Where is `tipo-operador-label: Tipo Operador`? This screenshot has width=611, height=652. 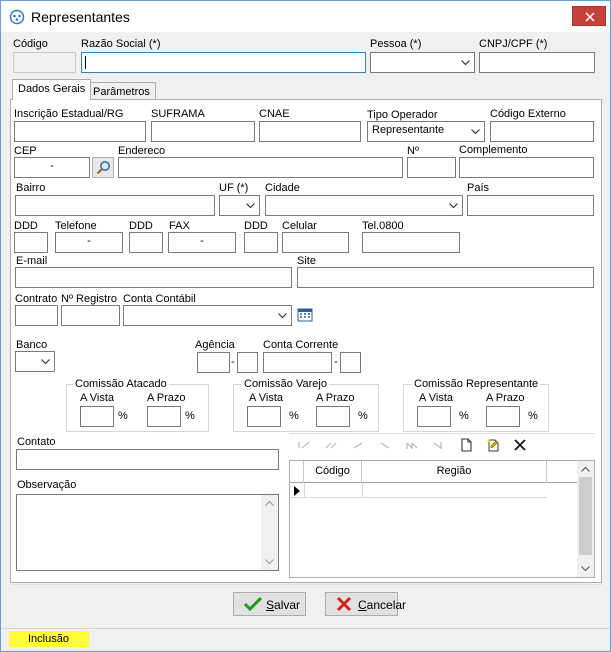 tipo-operador-label: Tipo Operador is located at coordinates (402, 115).